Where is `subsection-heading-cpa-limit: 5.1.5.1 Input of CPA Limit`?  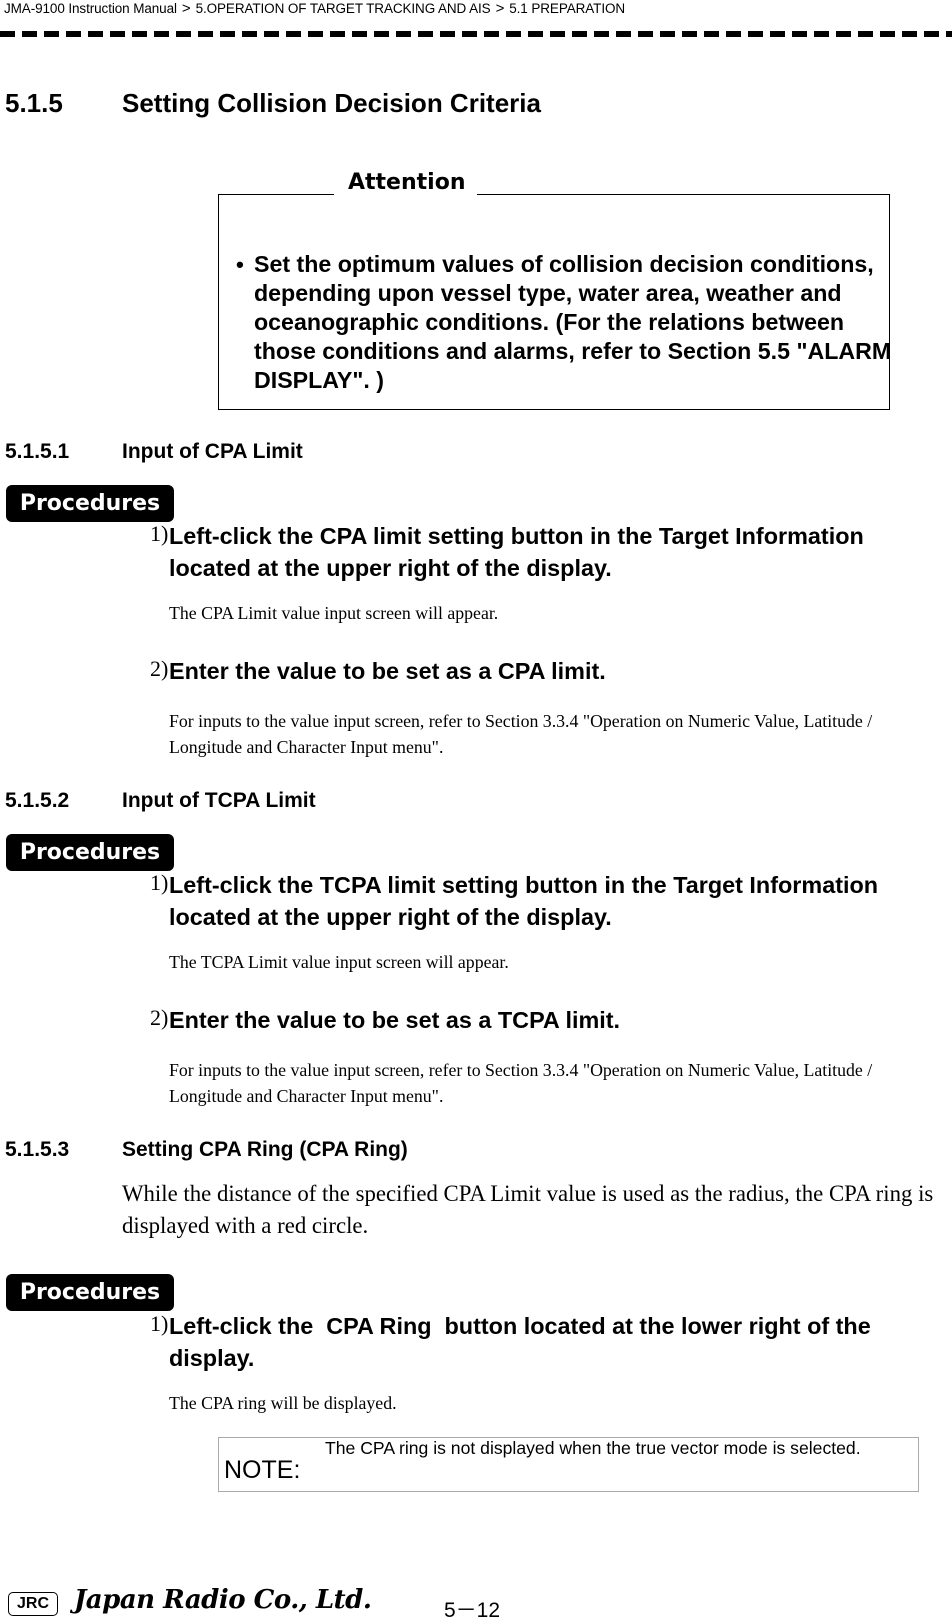 subsection-heading-cpa-limit: 5.1.5.1 Input of CPA Limit is located at coordinates (355, 454).